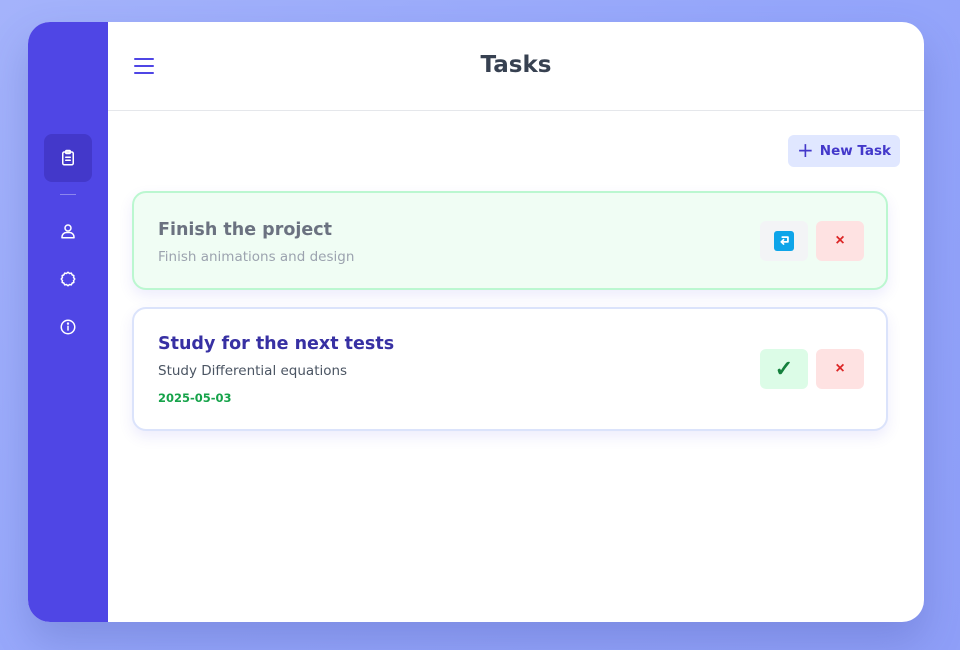 The image size is (960, 650). What do you see at coordinates (256, 257) in the screenshot?
I see `task-description: Finish animations and design` at bounding box center [256, 257].